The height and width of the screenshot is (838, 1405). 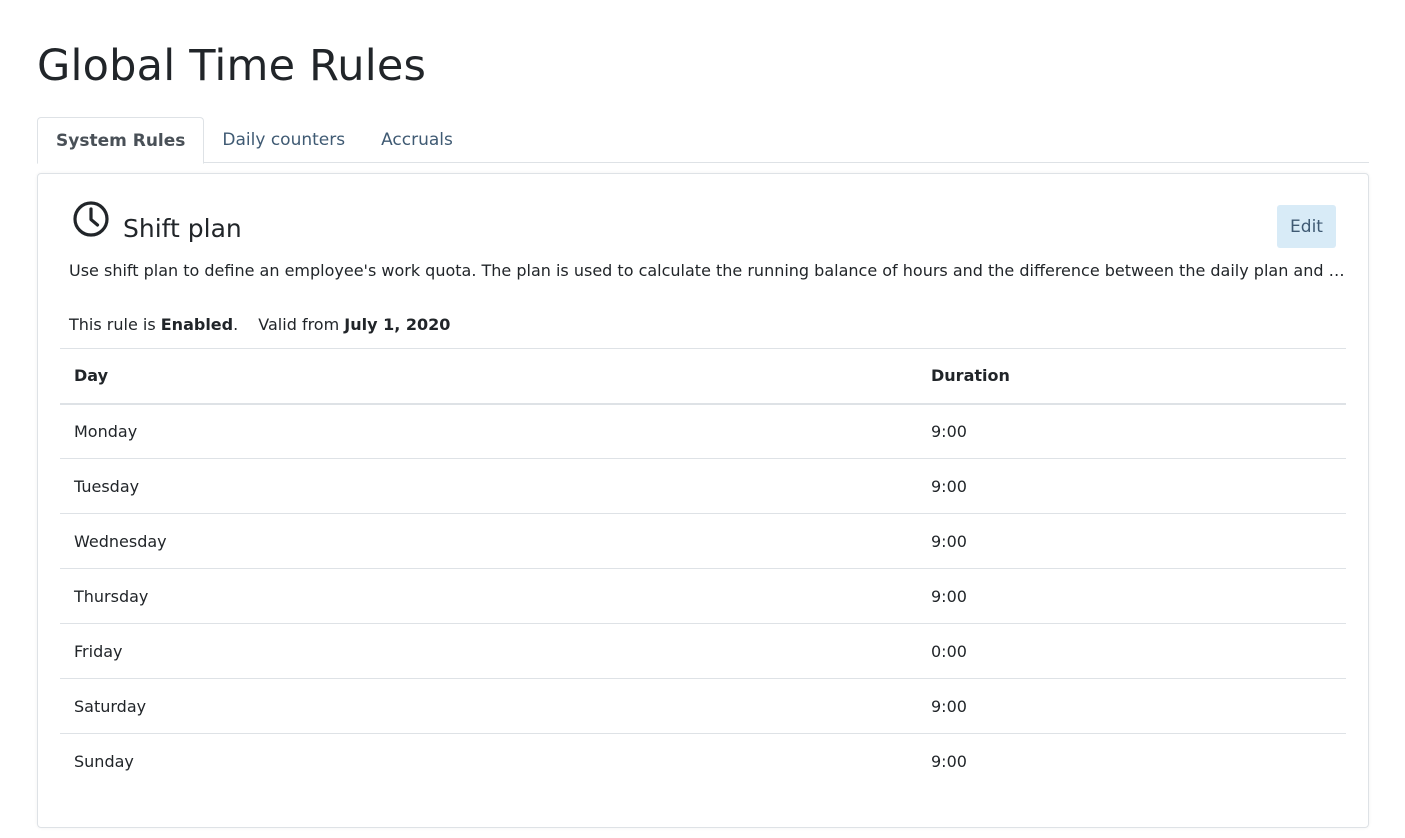 I want to click on table-header-row: Day Duration, so click(x=703, y=376).